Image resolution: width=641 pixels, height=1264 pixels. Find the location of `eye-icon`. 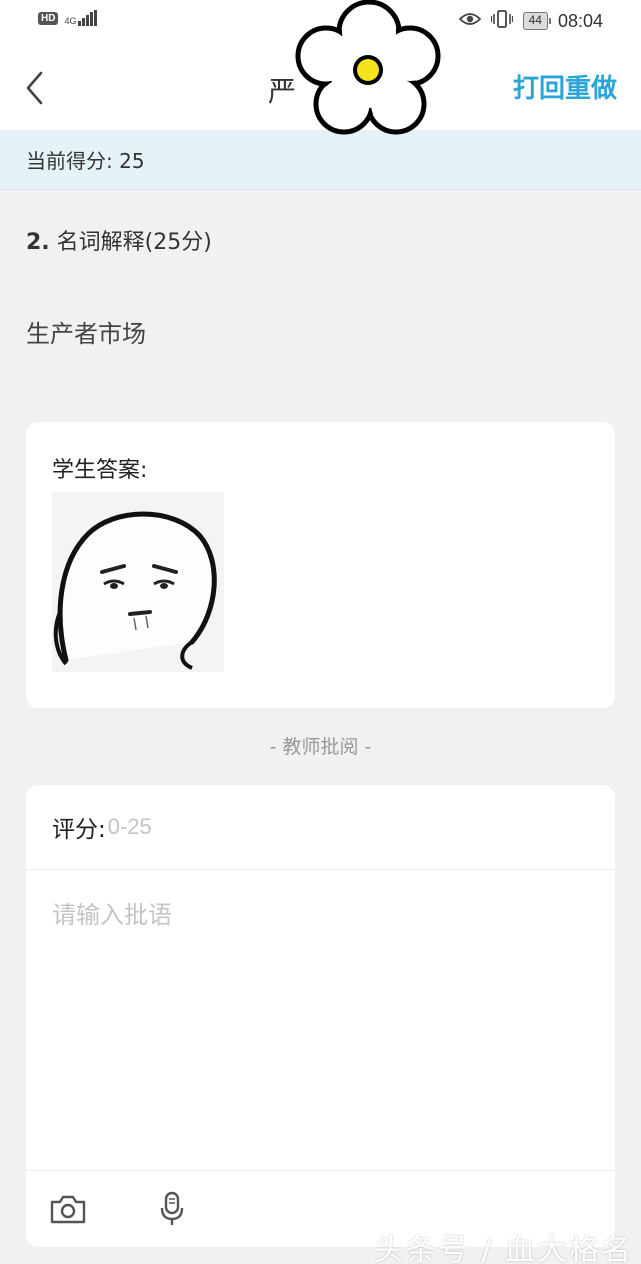

eye-icon is located at coordinates (469, 21).